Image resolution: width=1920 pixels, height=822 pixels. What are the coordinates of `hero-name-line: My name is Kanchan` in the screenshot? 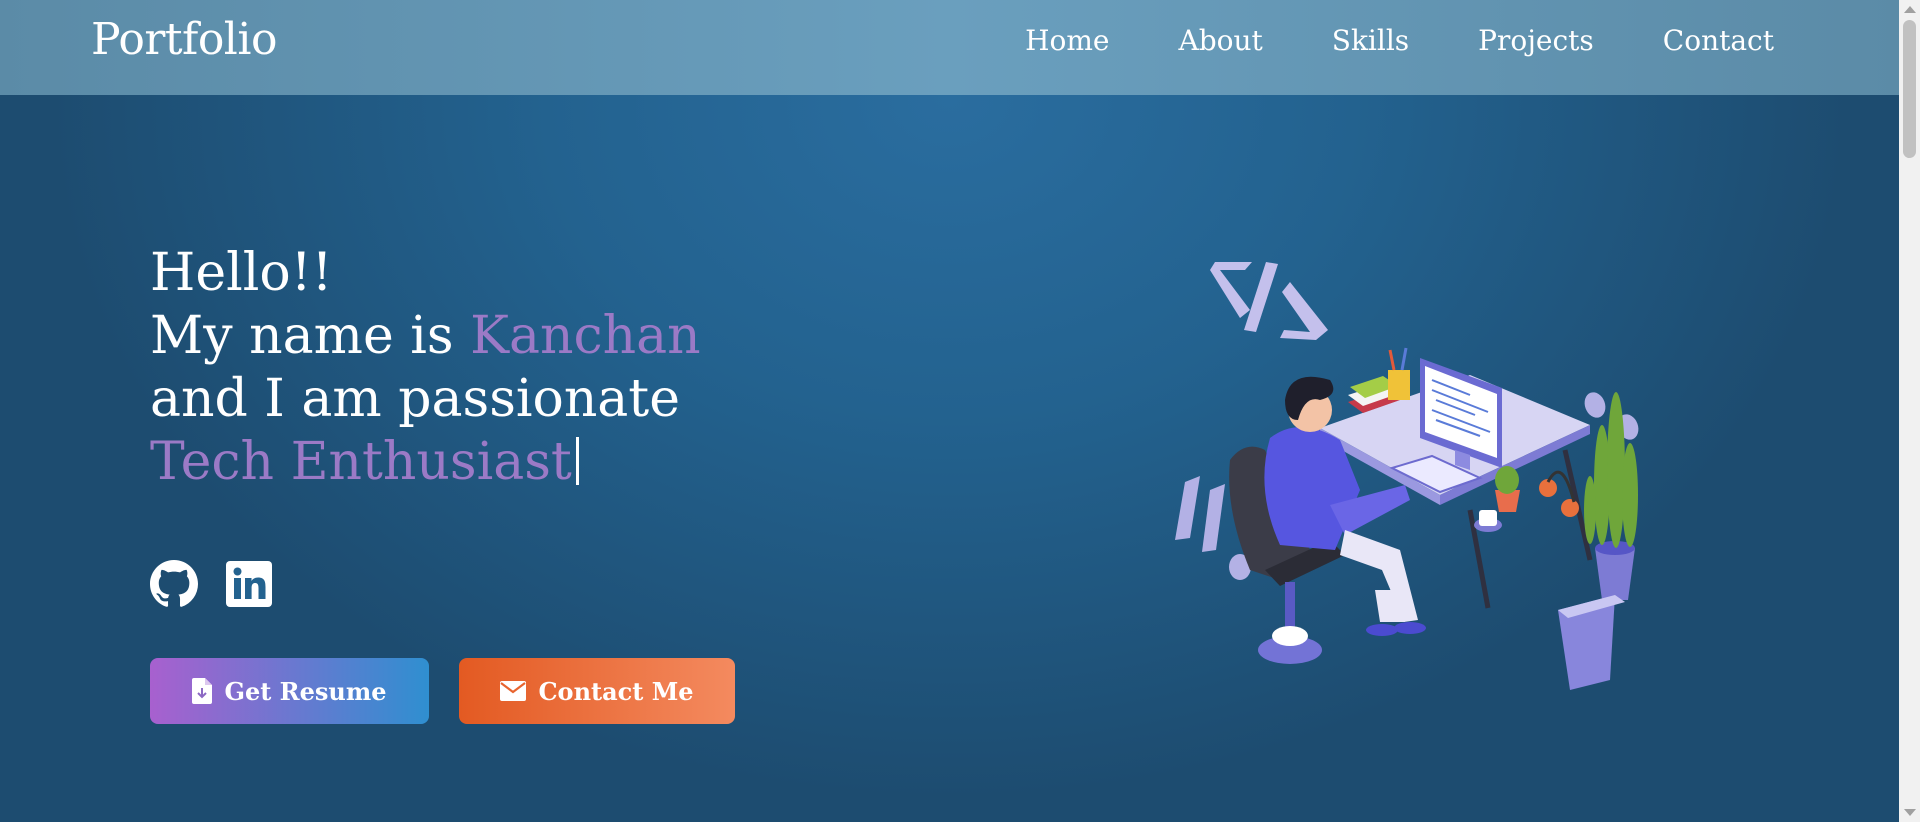 It's located at (425, 336).